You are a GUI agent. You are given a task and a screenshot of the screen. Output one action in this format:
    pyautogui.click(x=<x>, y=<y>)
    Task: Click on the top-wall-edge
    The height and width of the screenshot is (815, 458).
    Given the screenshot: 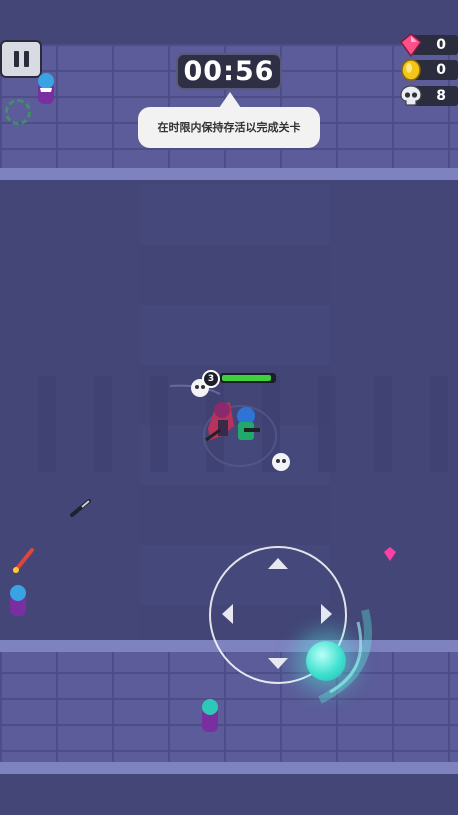 What is the action you would take?
    pyautogui.click(x=229, y=174)
    